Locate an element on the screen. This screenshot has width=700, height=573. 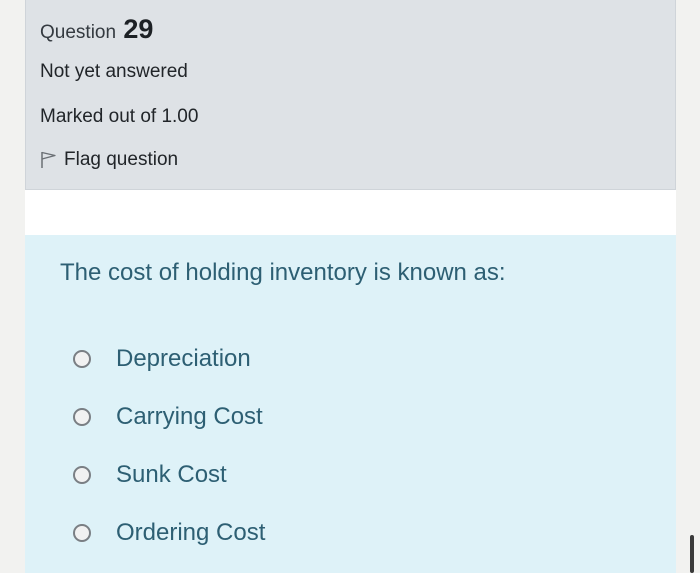
option-label: Ordering Cost is located at coordinates (191, 532).